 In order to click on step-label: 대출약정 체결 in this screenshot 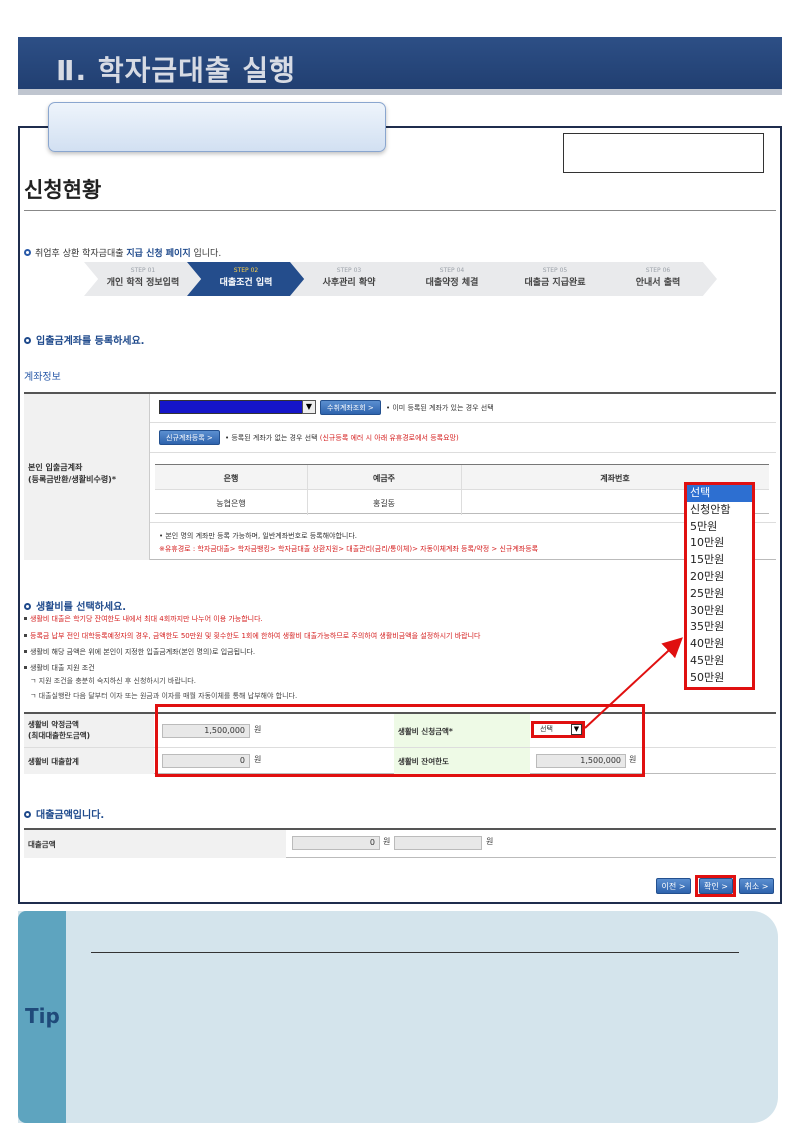, I will do `click(452, 283)`.